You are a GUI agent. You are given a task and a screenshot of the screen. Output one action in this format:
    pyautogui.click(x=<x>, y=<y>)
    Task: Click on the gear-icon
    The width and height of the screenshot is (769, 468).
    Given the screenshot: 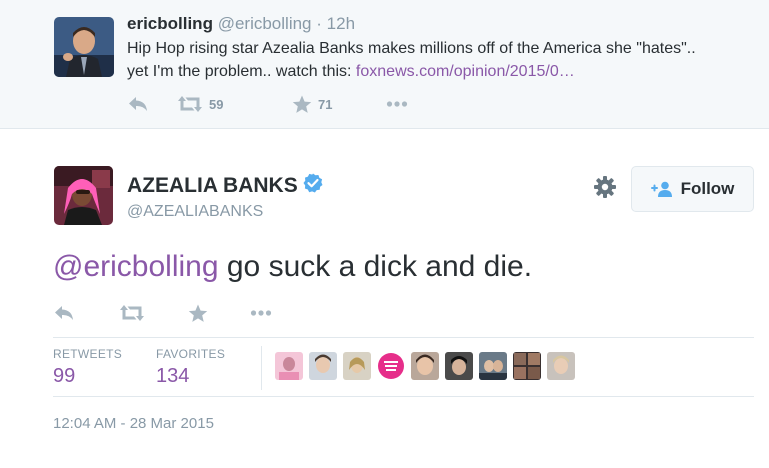 What is the action you would take?
    pyautogui.click(x=605, y=187)
    